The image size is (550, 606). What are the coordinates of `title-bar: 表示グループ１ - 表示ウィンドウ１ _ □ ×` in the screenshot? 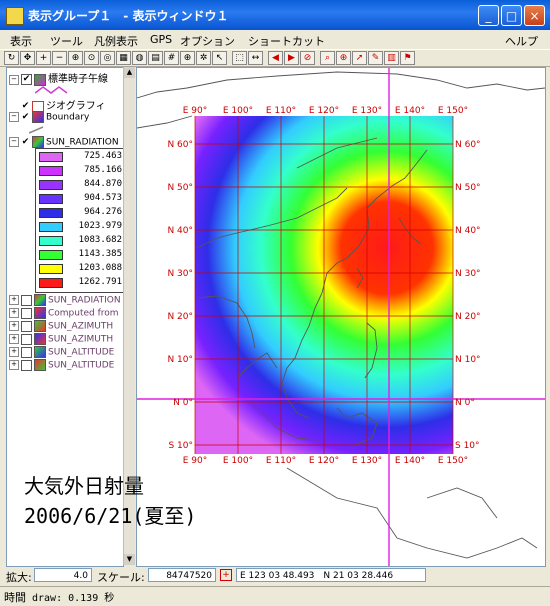 It's located at (275, 15).